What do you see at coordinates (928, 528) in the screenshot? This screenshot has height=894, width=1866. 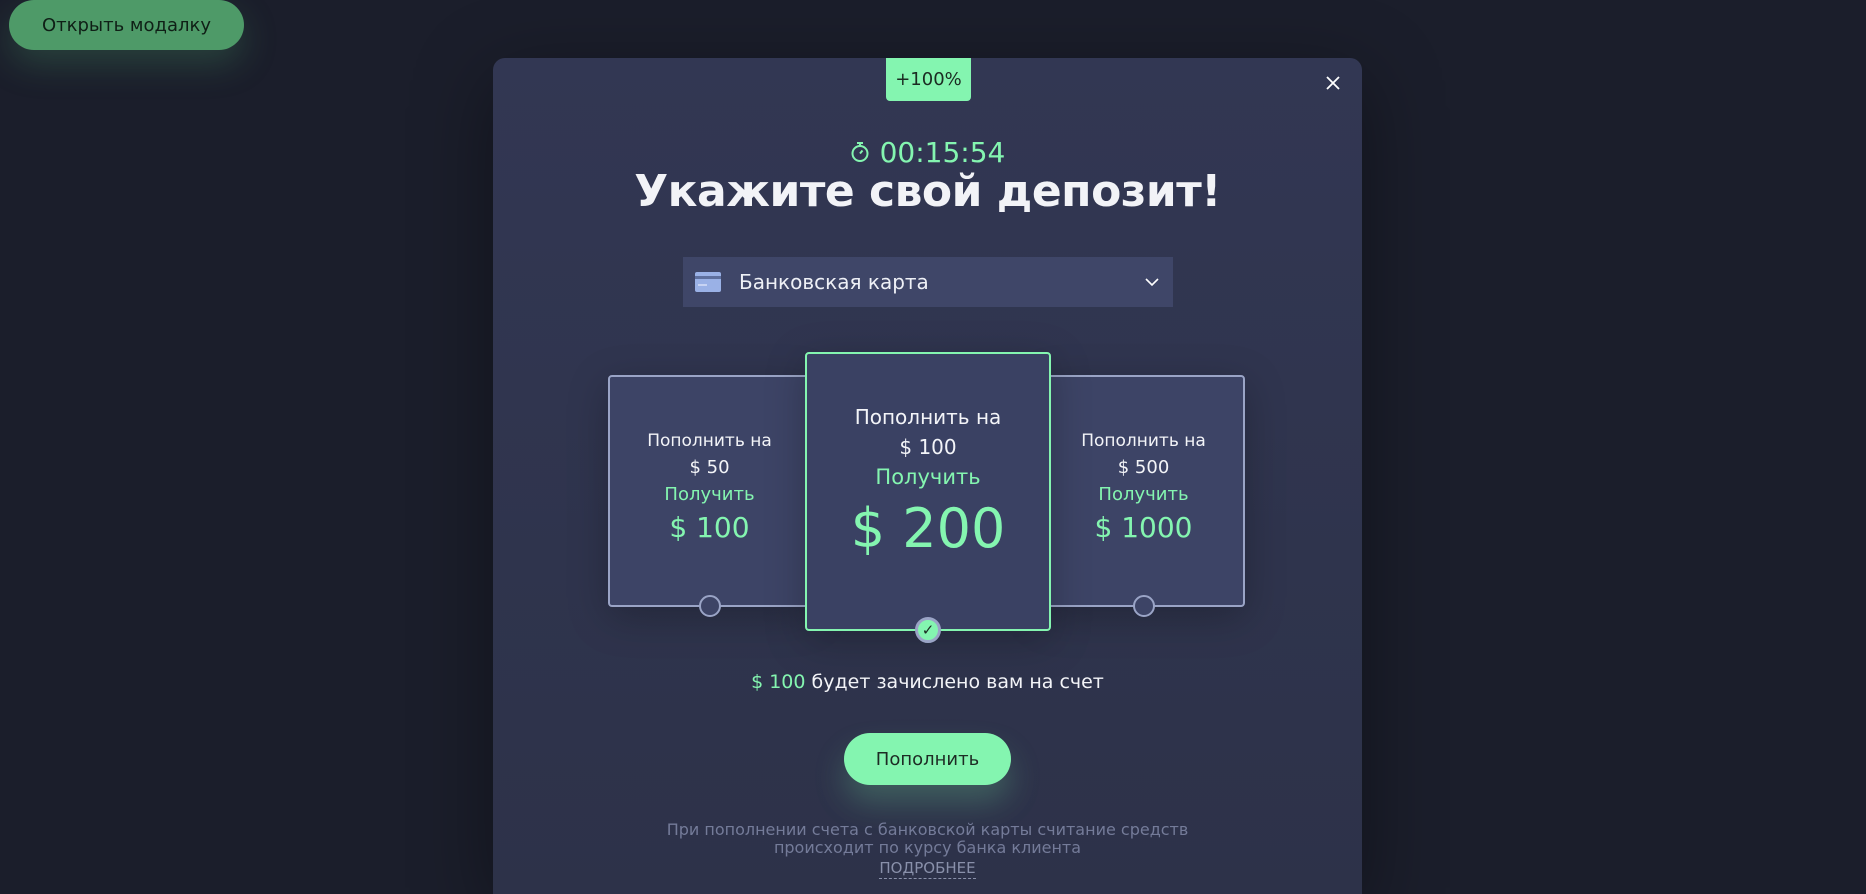 I see `option-bonus: $ 200` at bounding box center [928, 528].